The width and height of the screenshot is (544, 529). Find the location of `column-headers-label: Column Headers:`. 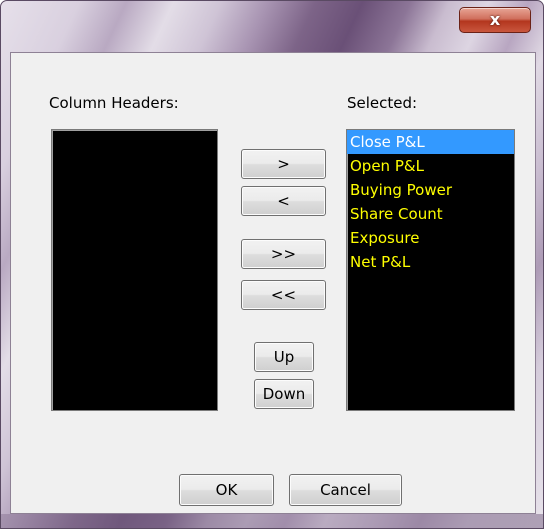

column-headers-label: Column Headers: is located at coordinates (114, 103).